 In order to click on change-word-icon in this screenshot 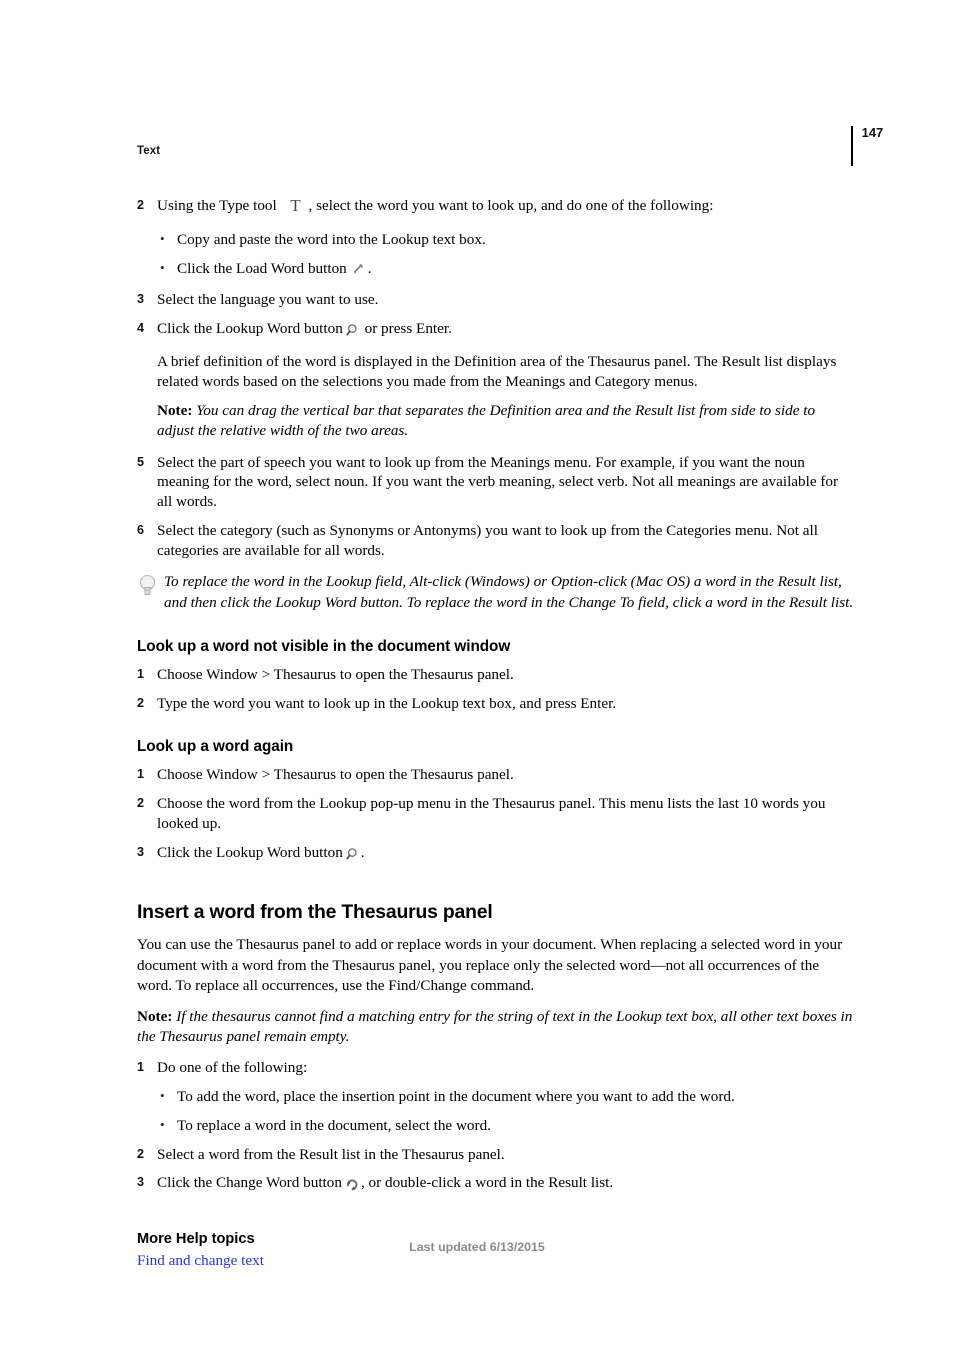, I will do `click(352, 1187)`.